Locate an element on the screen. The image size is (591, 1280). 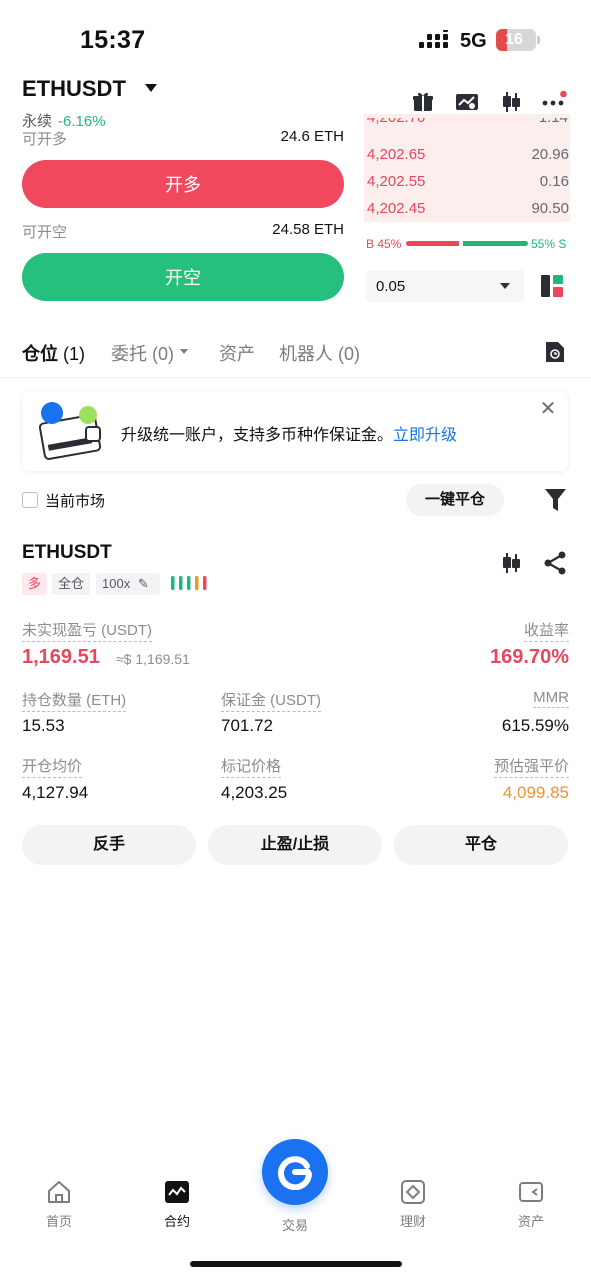
tab-label: 委托 is located at coordinates (129, 354).